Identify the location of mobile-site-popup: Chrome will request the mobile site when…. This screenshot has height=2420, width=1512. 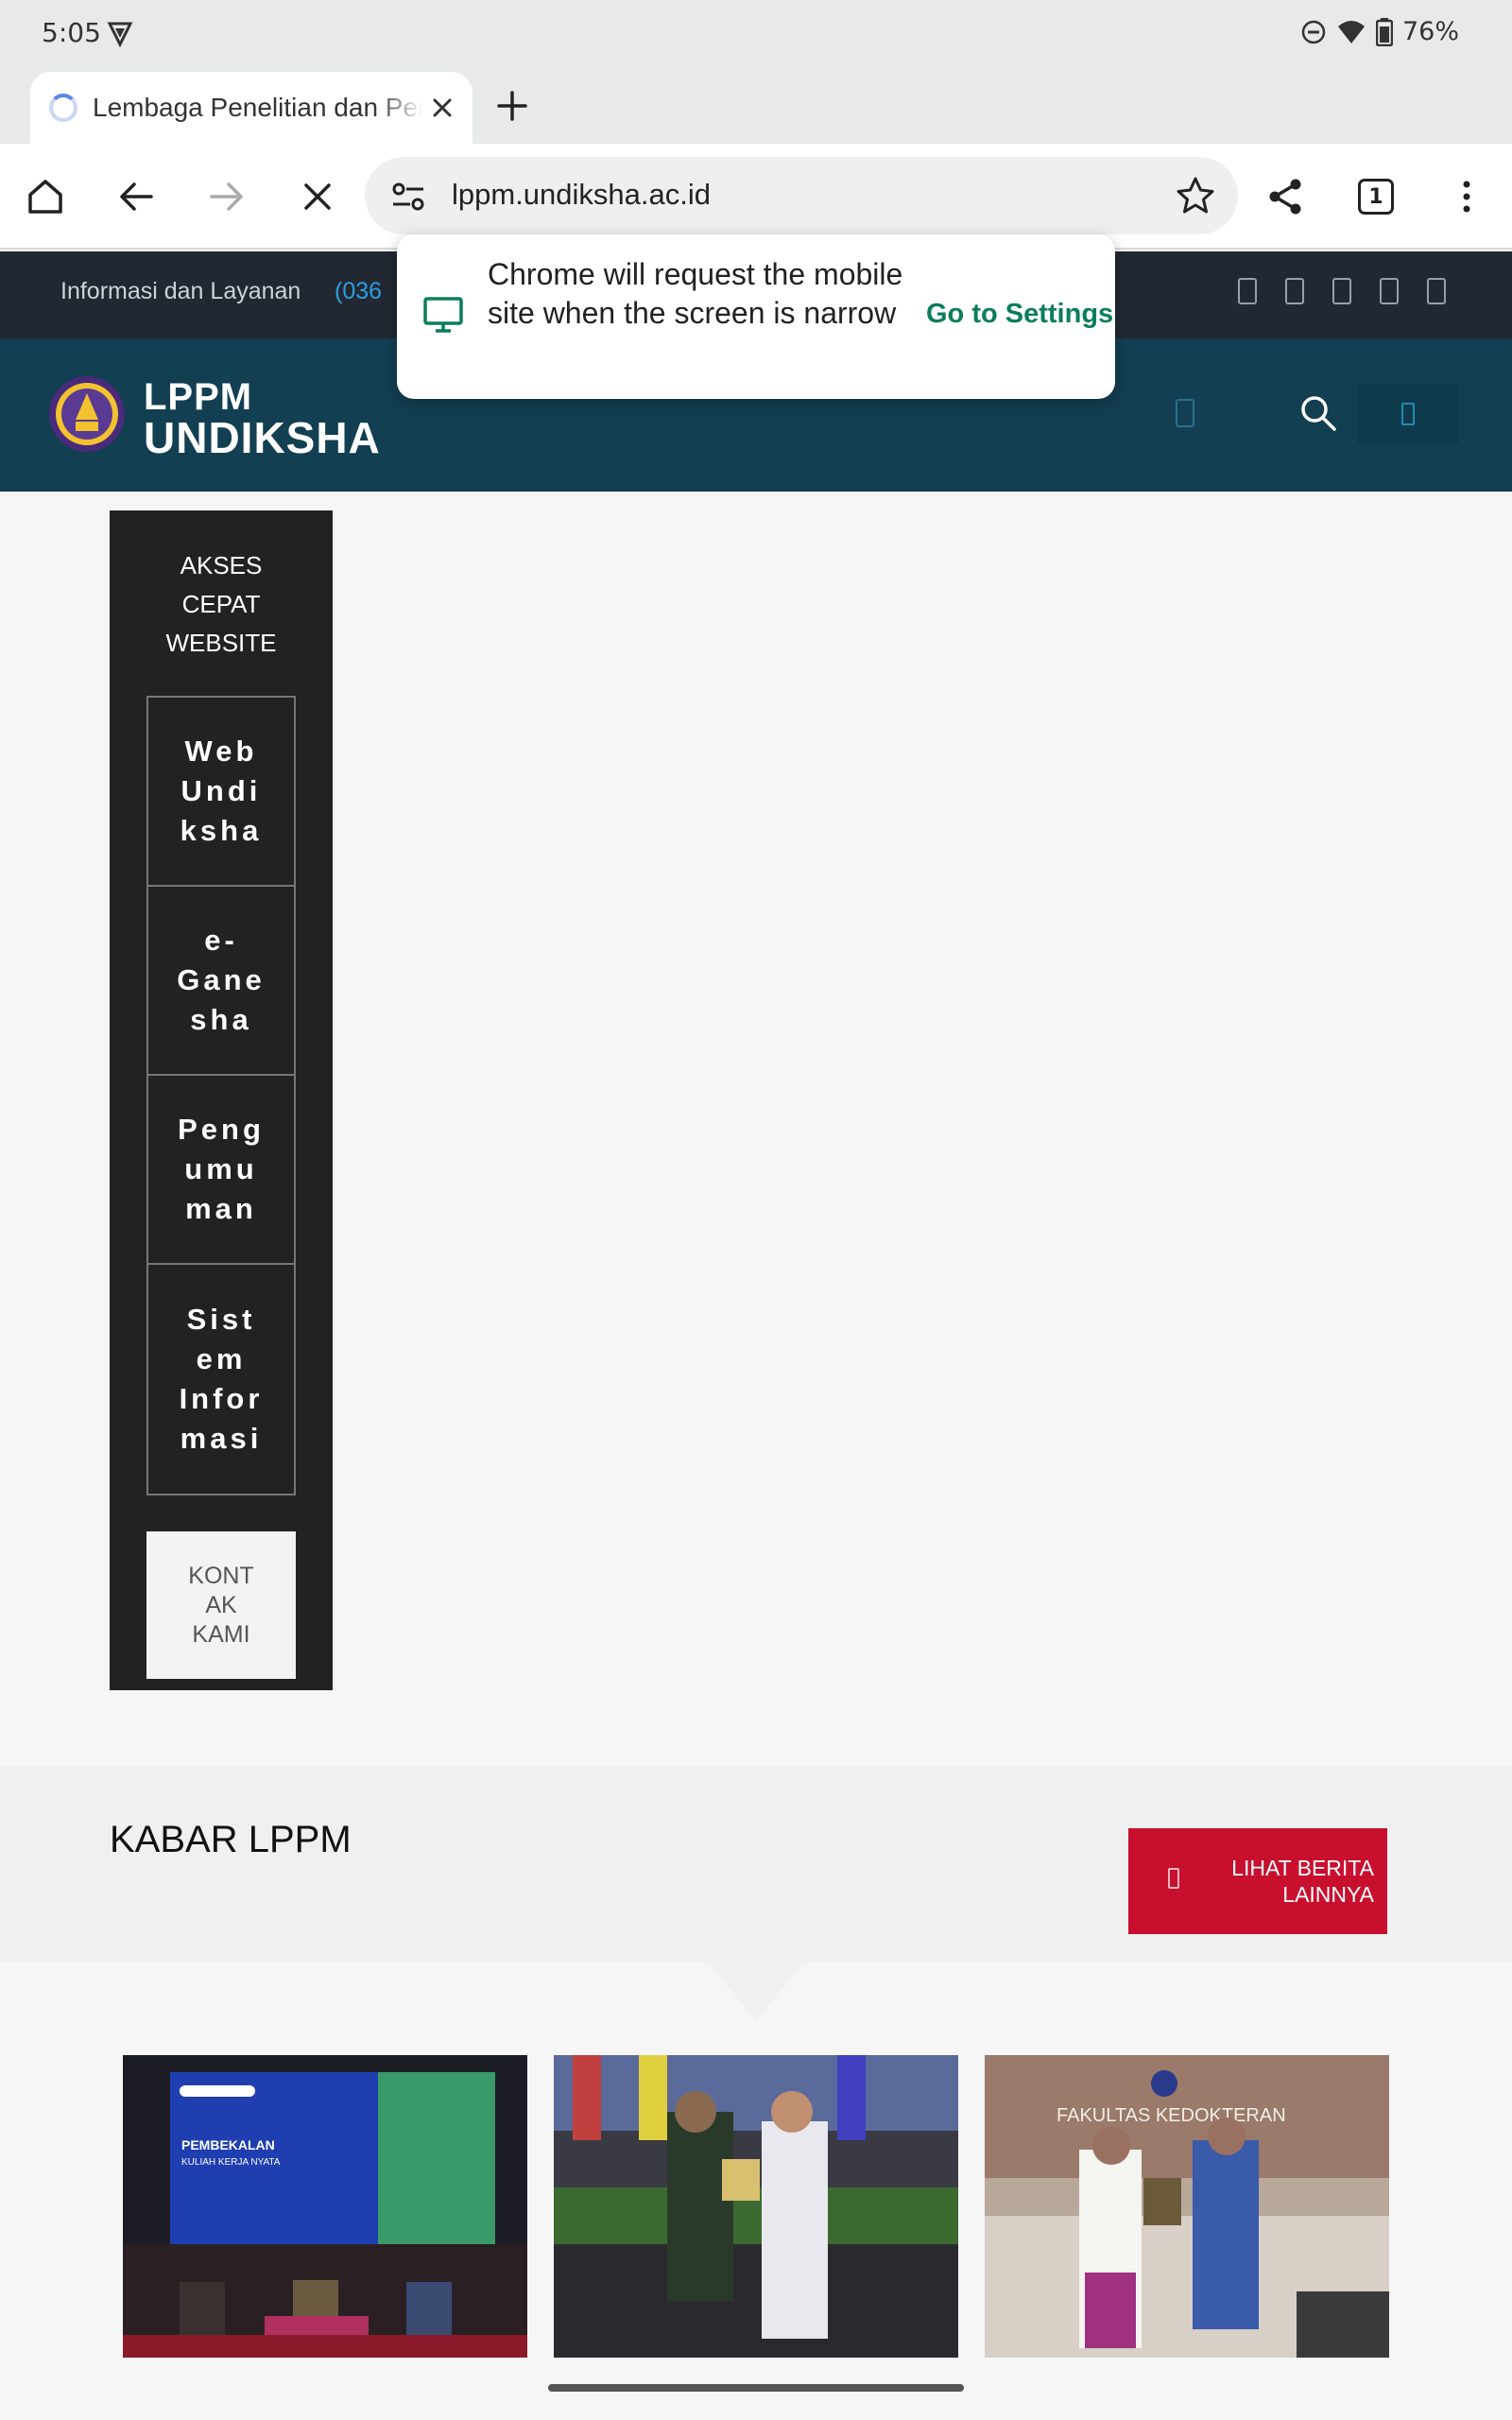
(756, 316).